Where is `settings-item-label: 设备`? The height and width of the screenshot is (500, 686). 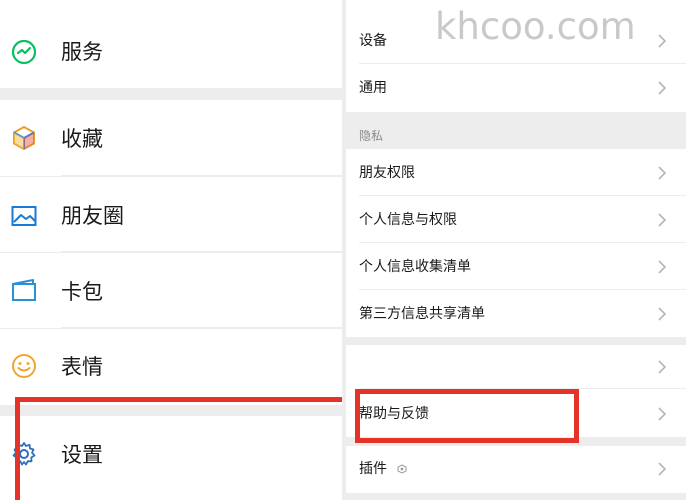
settings-item-label: 设备 is located at coordinates (373, 41).